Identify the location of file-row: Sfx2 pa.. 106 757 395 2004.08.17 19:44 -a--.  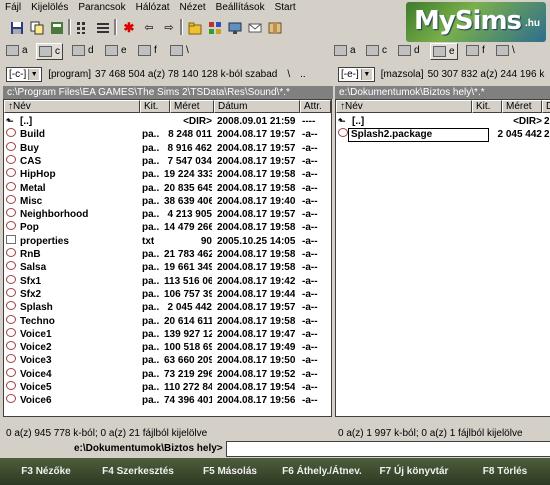
(167, 294).